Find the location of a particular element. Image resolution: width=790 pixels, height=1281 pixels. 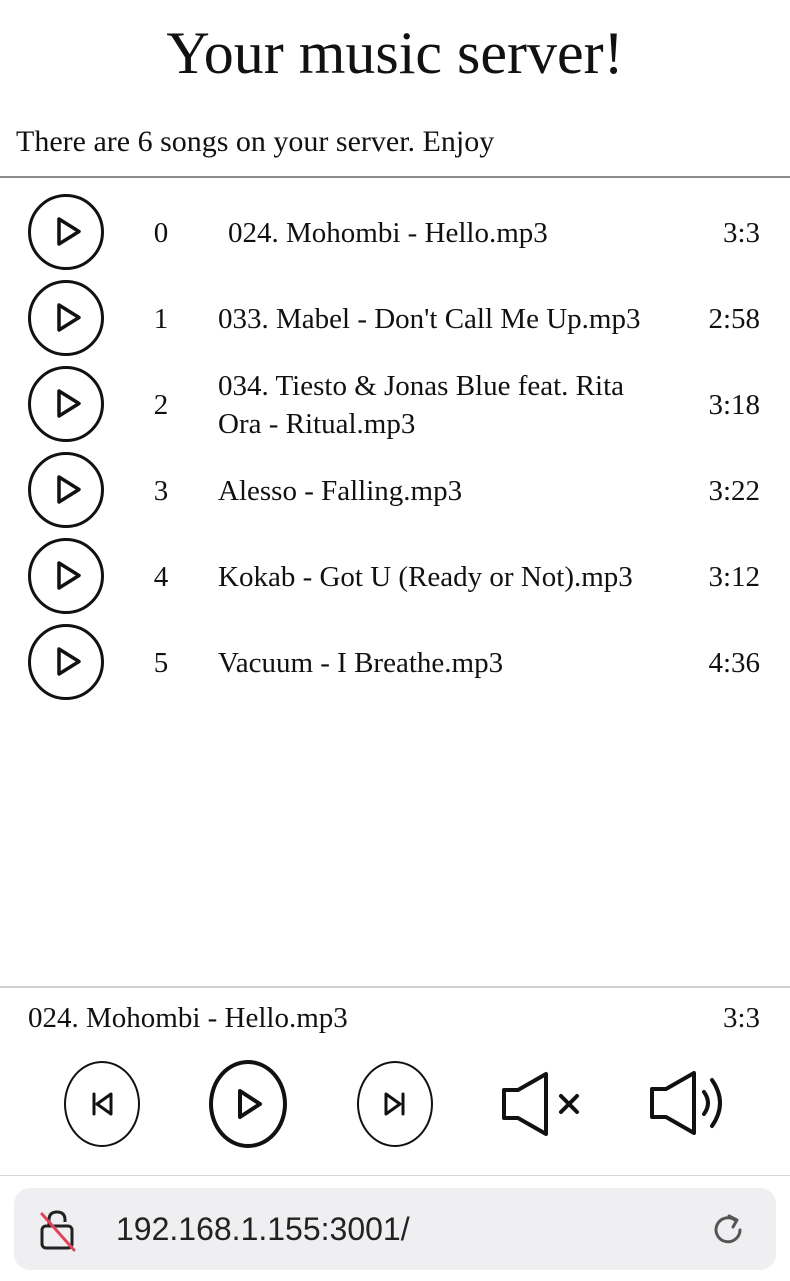

divider is located at coordinates (395, 177).